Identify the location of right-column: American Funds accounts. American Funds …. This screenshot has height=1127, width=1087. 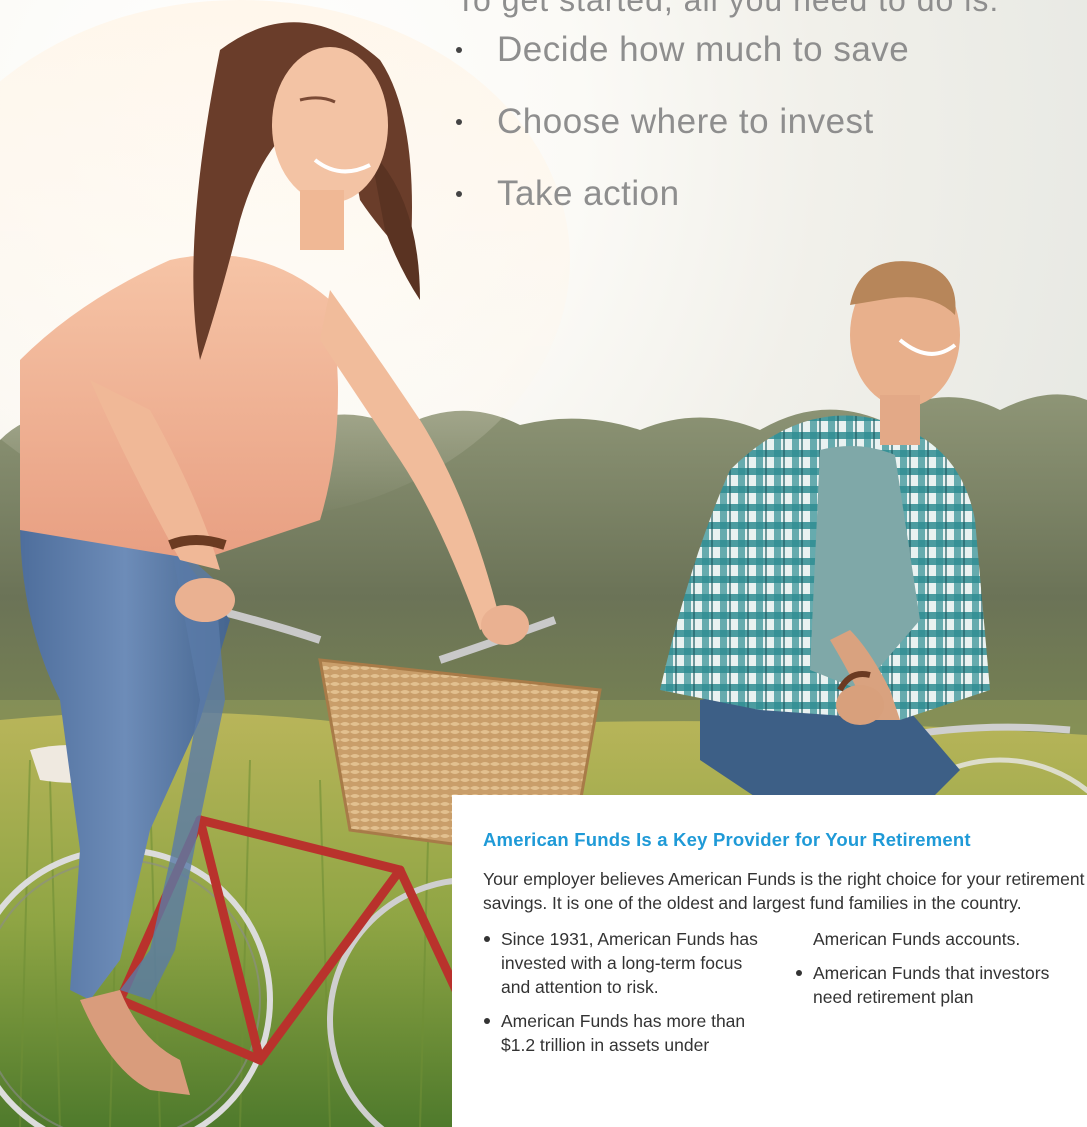
(939, 997).